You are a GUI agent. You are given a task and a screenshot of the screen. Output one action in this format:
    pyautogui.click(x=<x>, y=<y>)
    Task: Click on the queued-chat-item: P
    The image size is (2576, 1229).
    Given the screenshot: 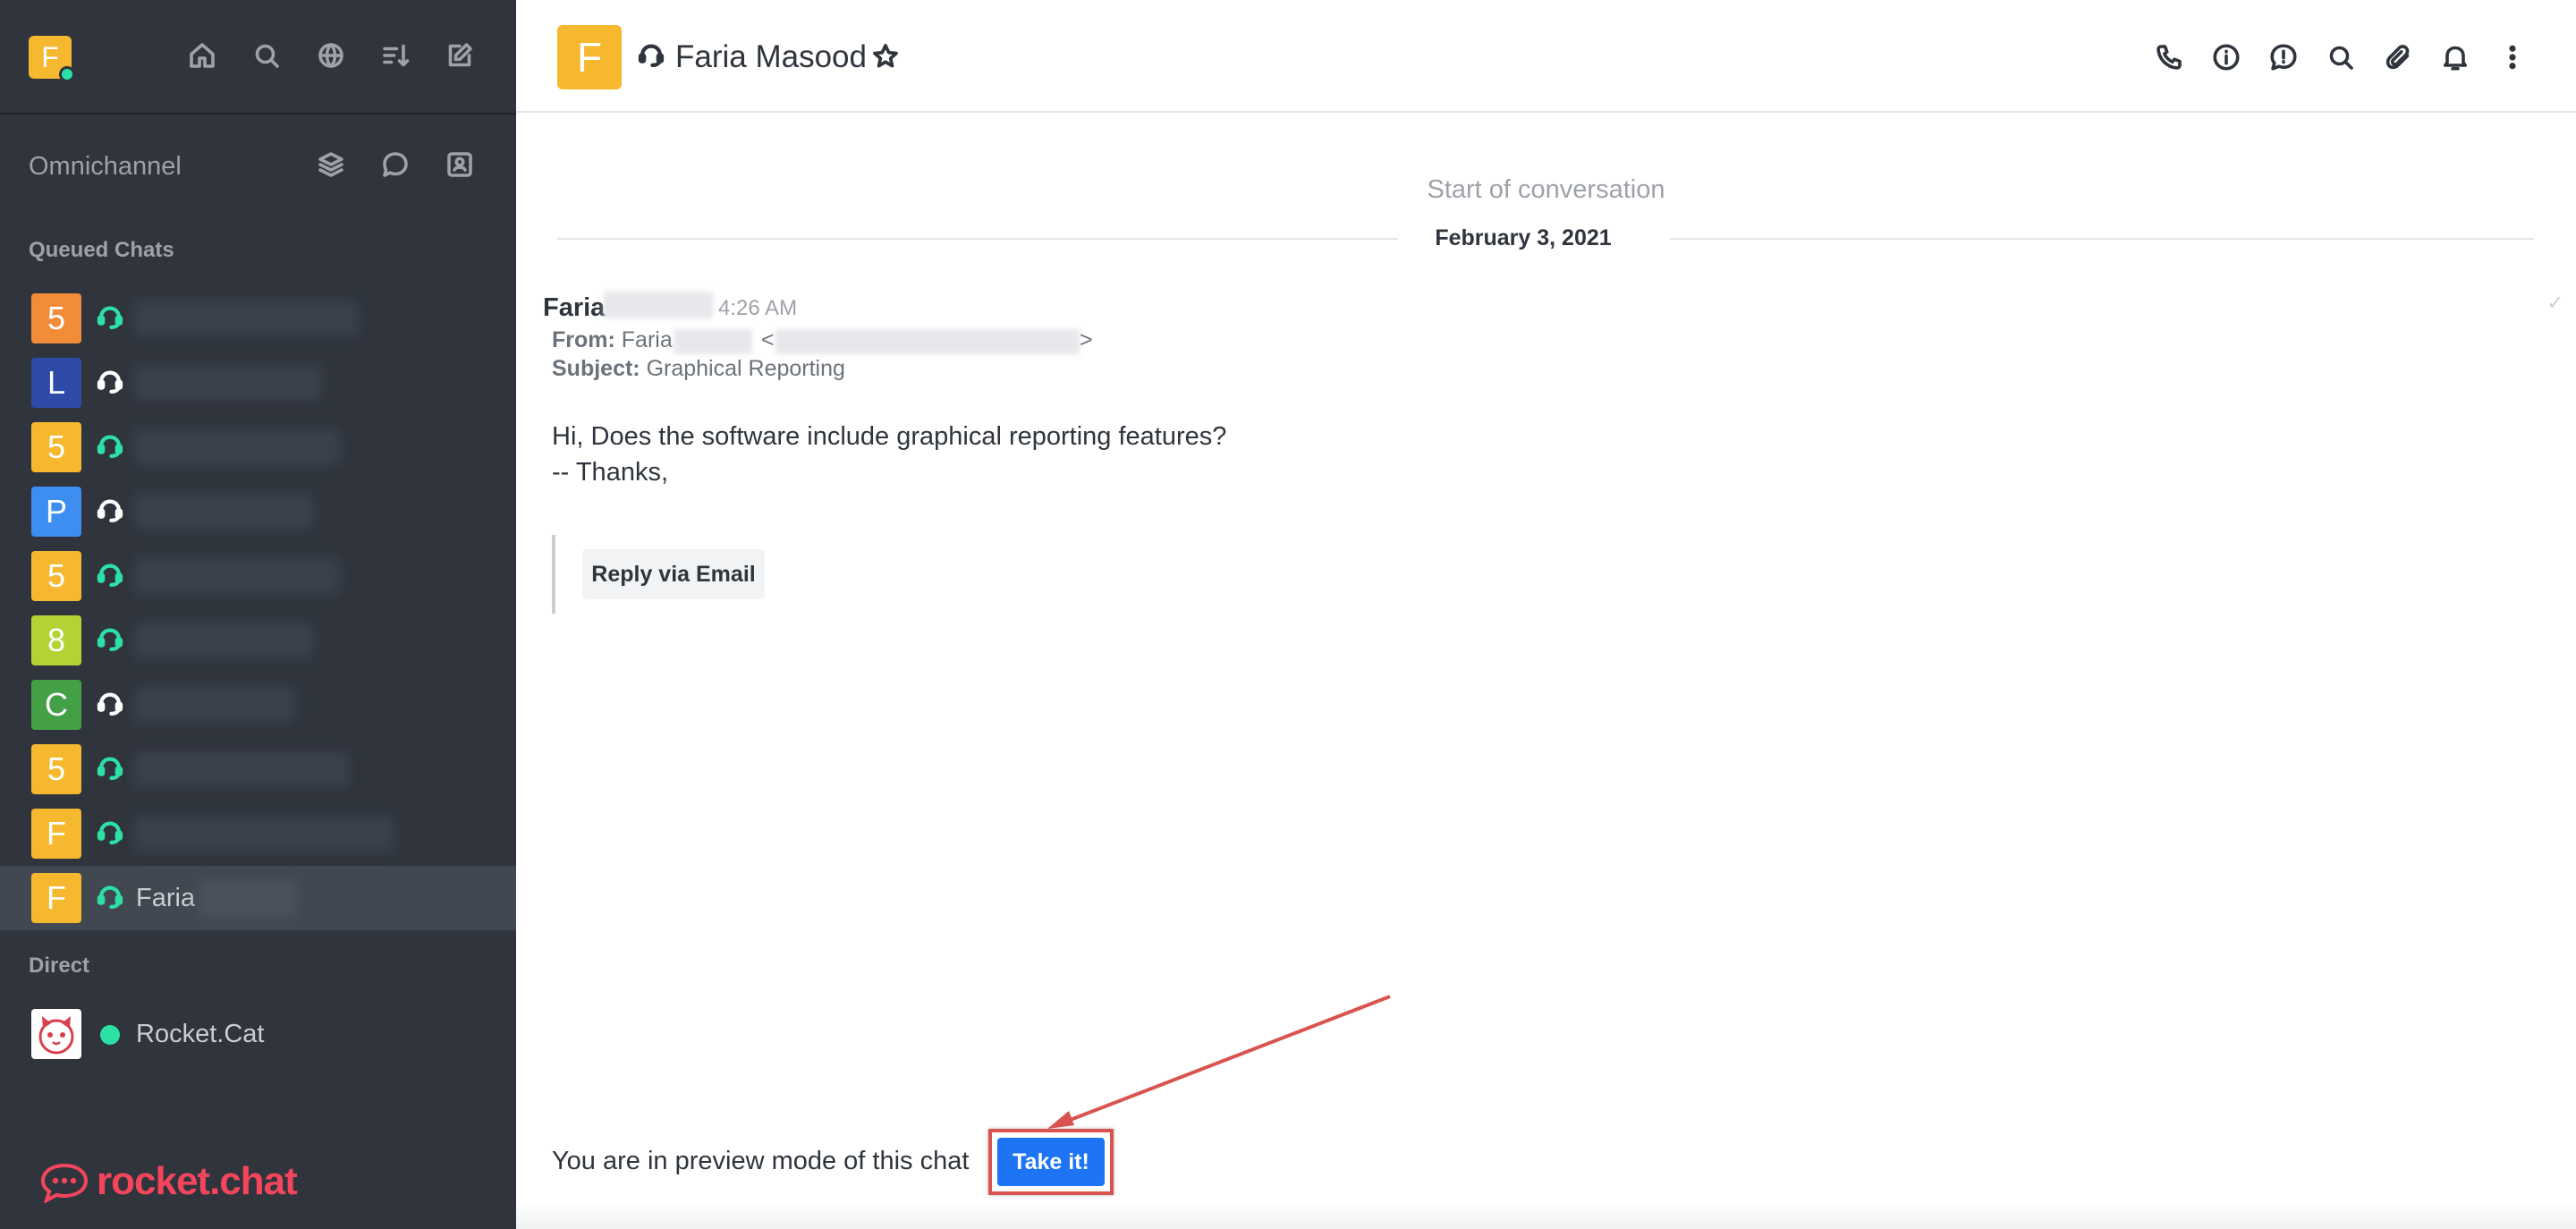 What is the action you would take?
    pyautogui.click(x=258, y=511)
    